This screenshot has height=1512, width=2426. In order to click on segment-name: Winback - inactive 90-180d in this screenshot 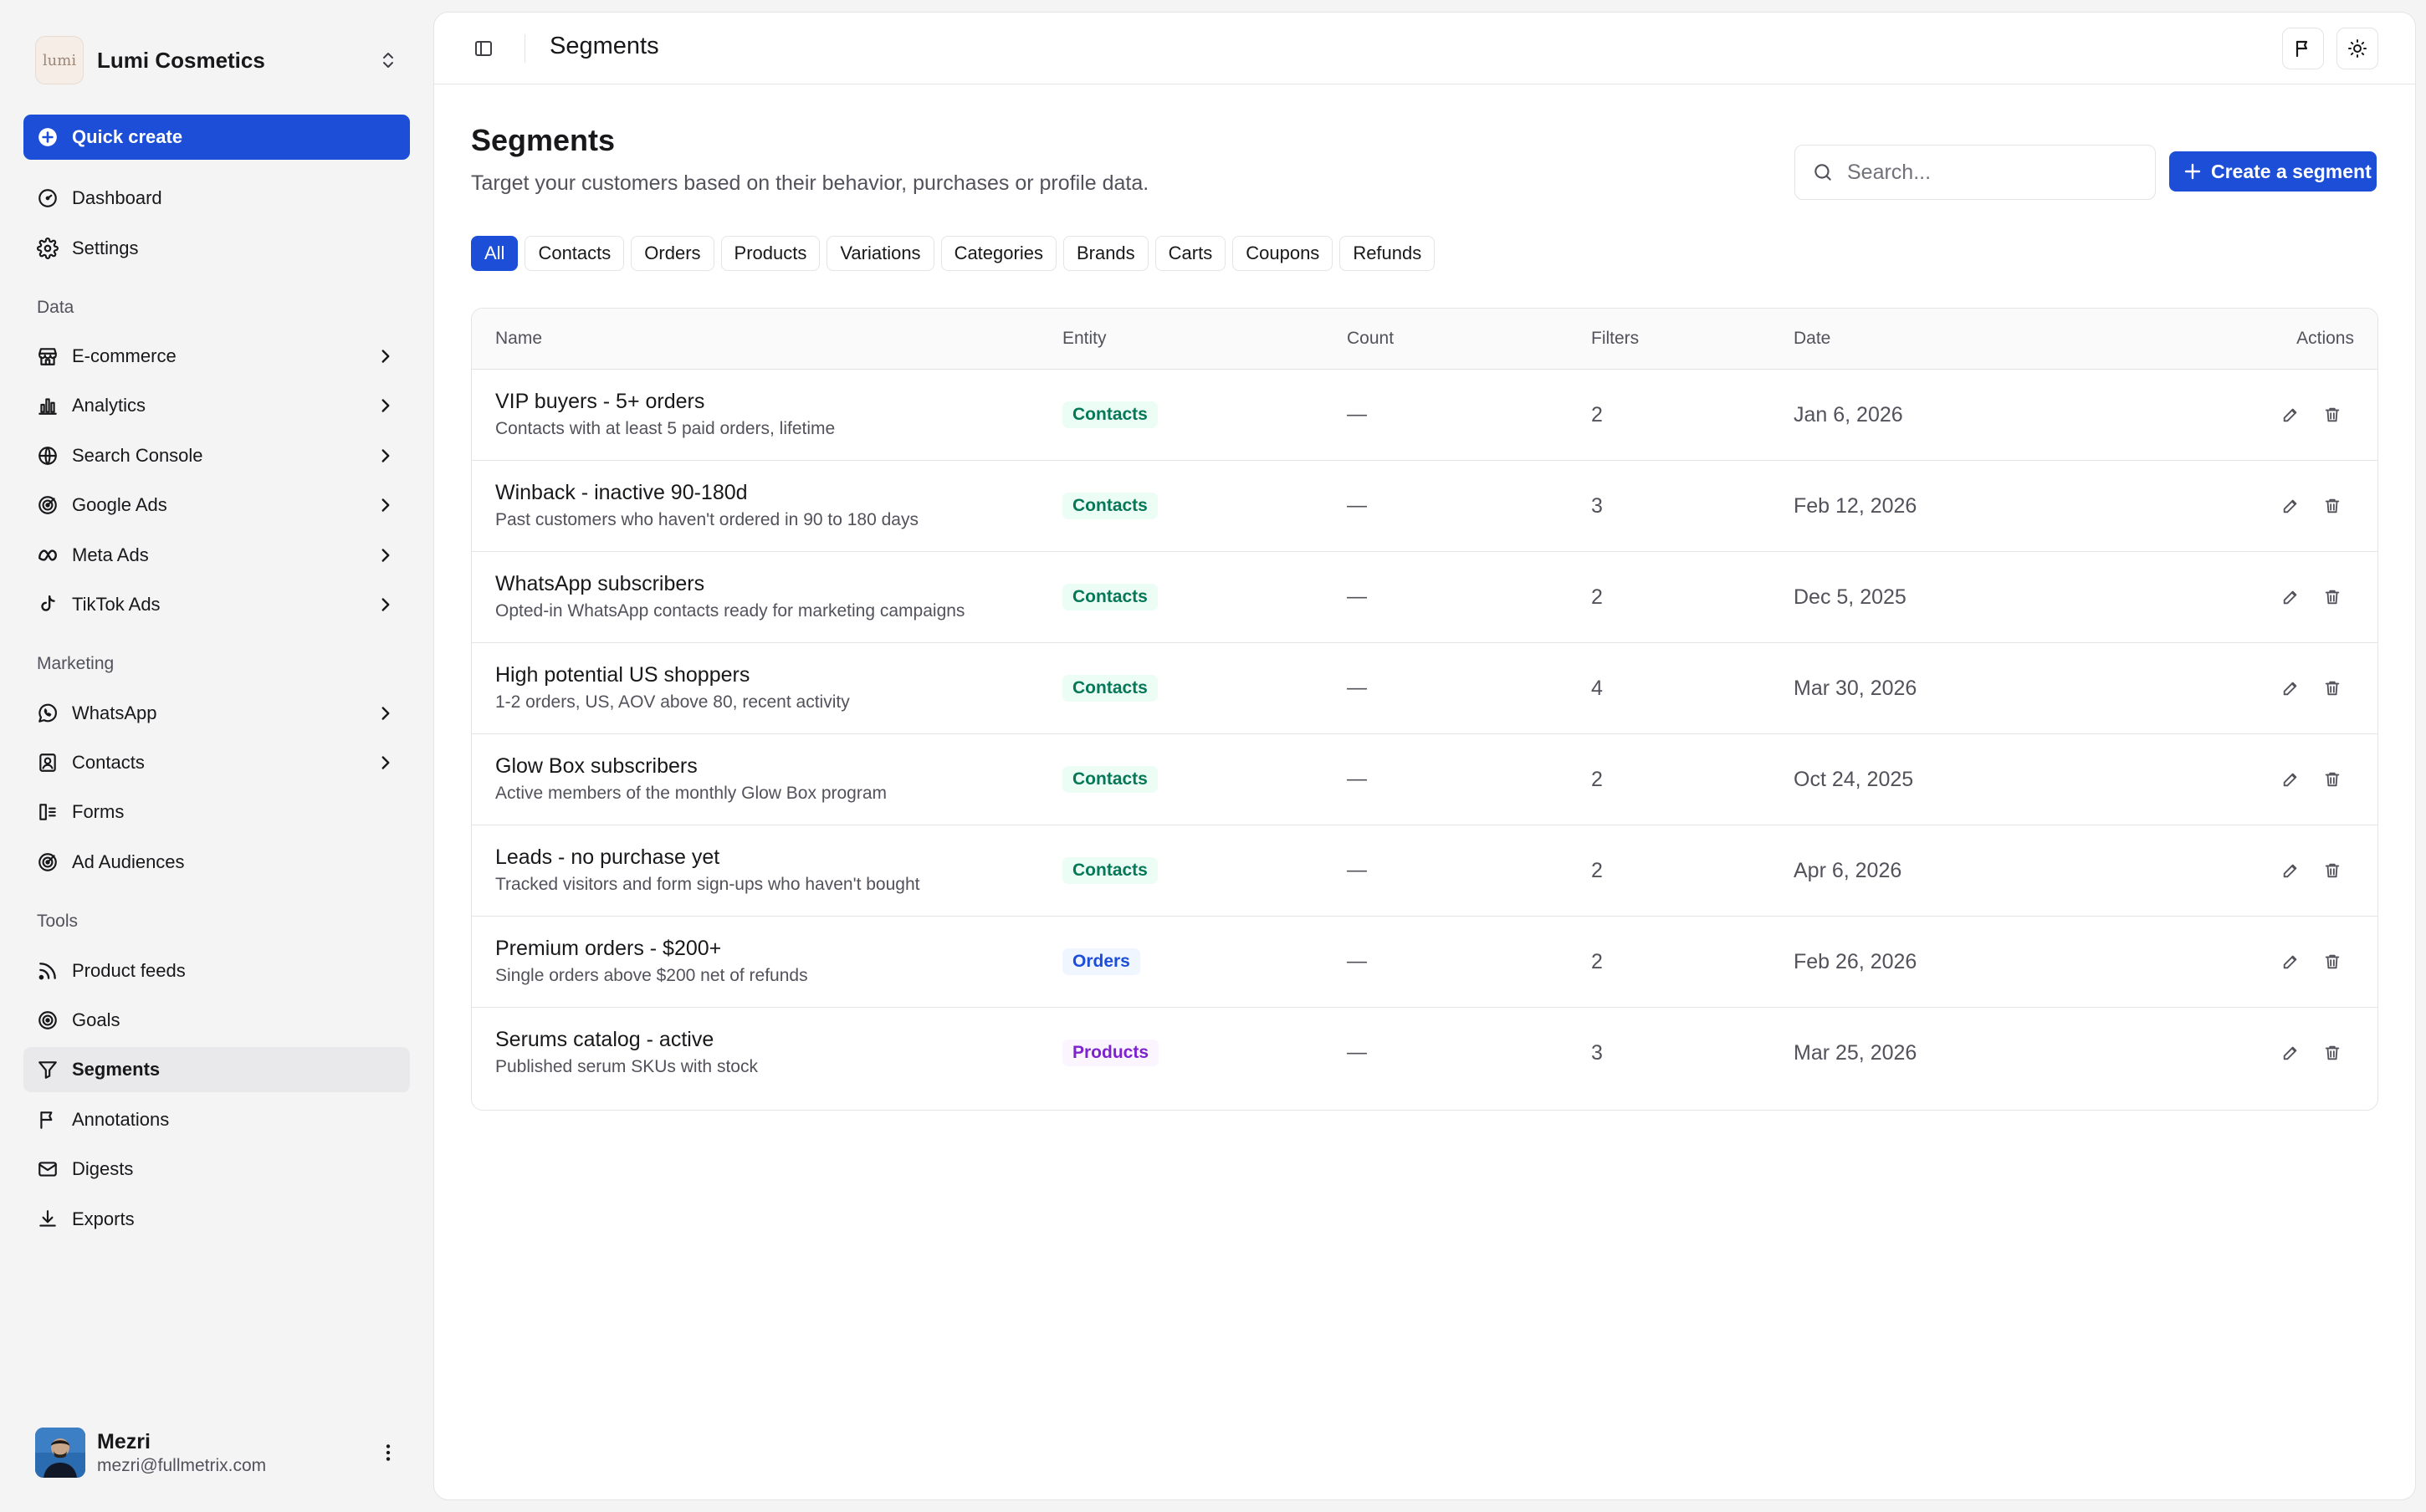, I will do `click(707, 493)`.